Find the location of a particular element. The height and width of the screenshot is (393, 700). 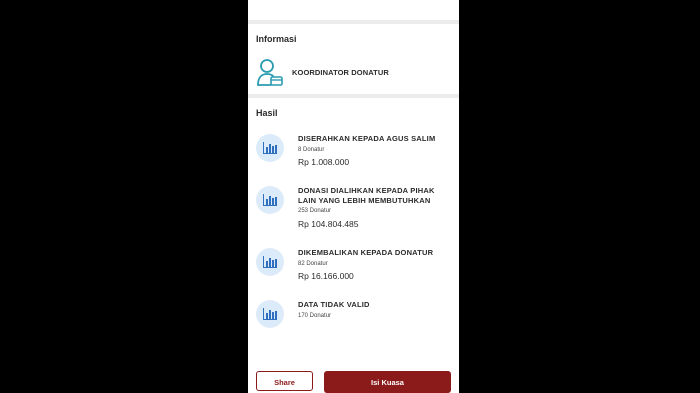

result-count: 170 Donatur is located at coordinates (315, 316).